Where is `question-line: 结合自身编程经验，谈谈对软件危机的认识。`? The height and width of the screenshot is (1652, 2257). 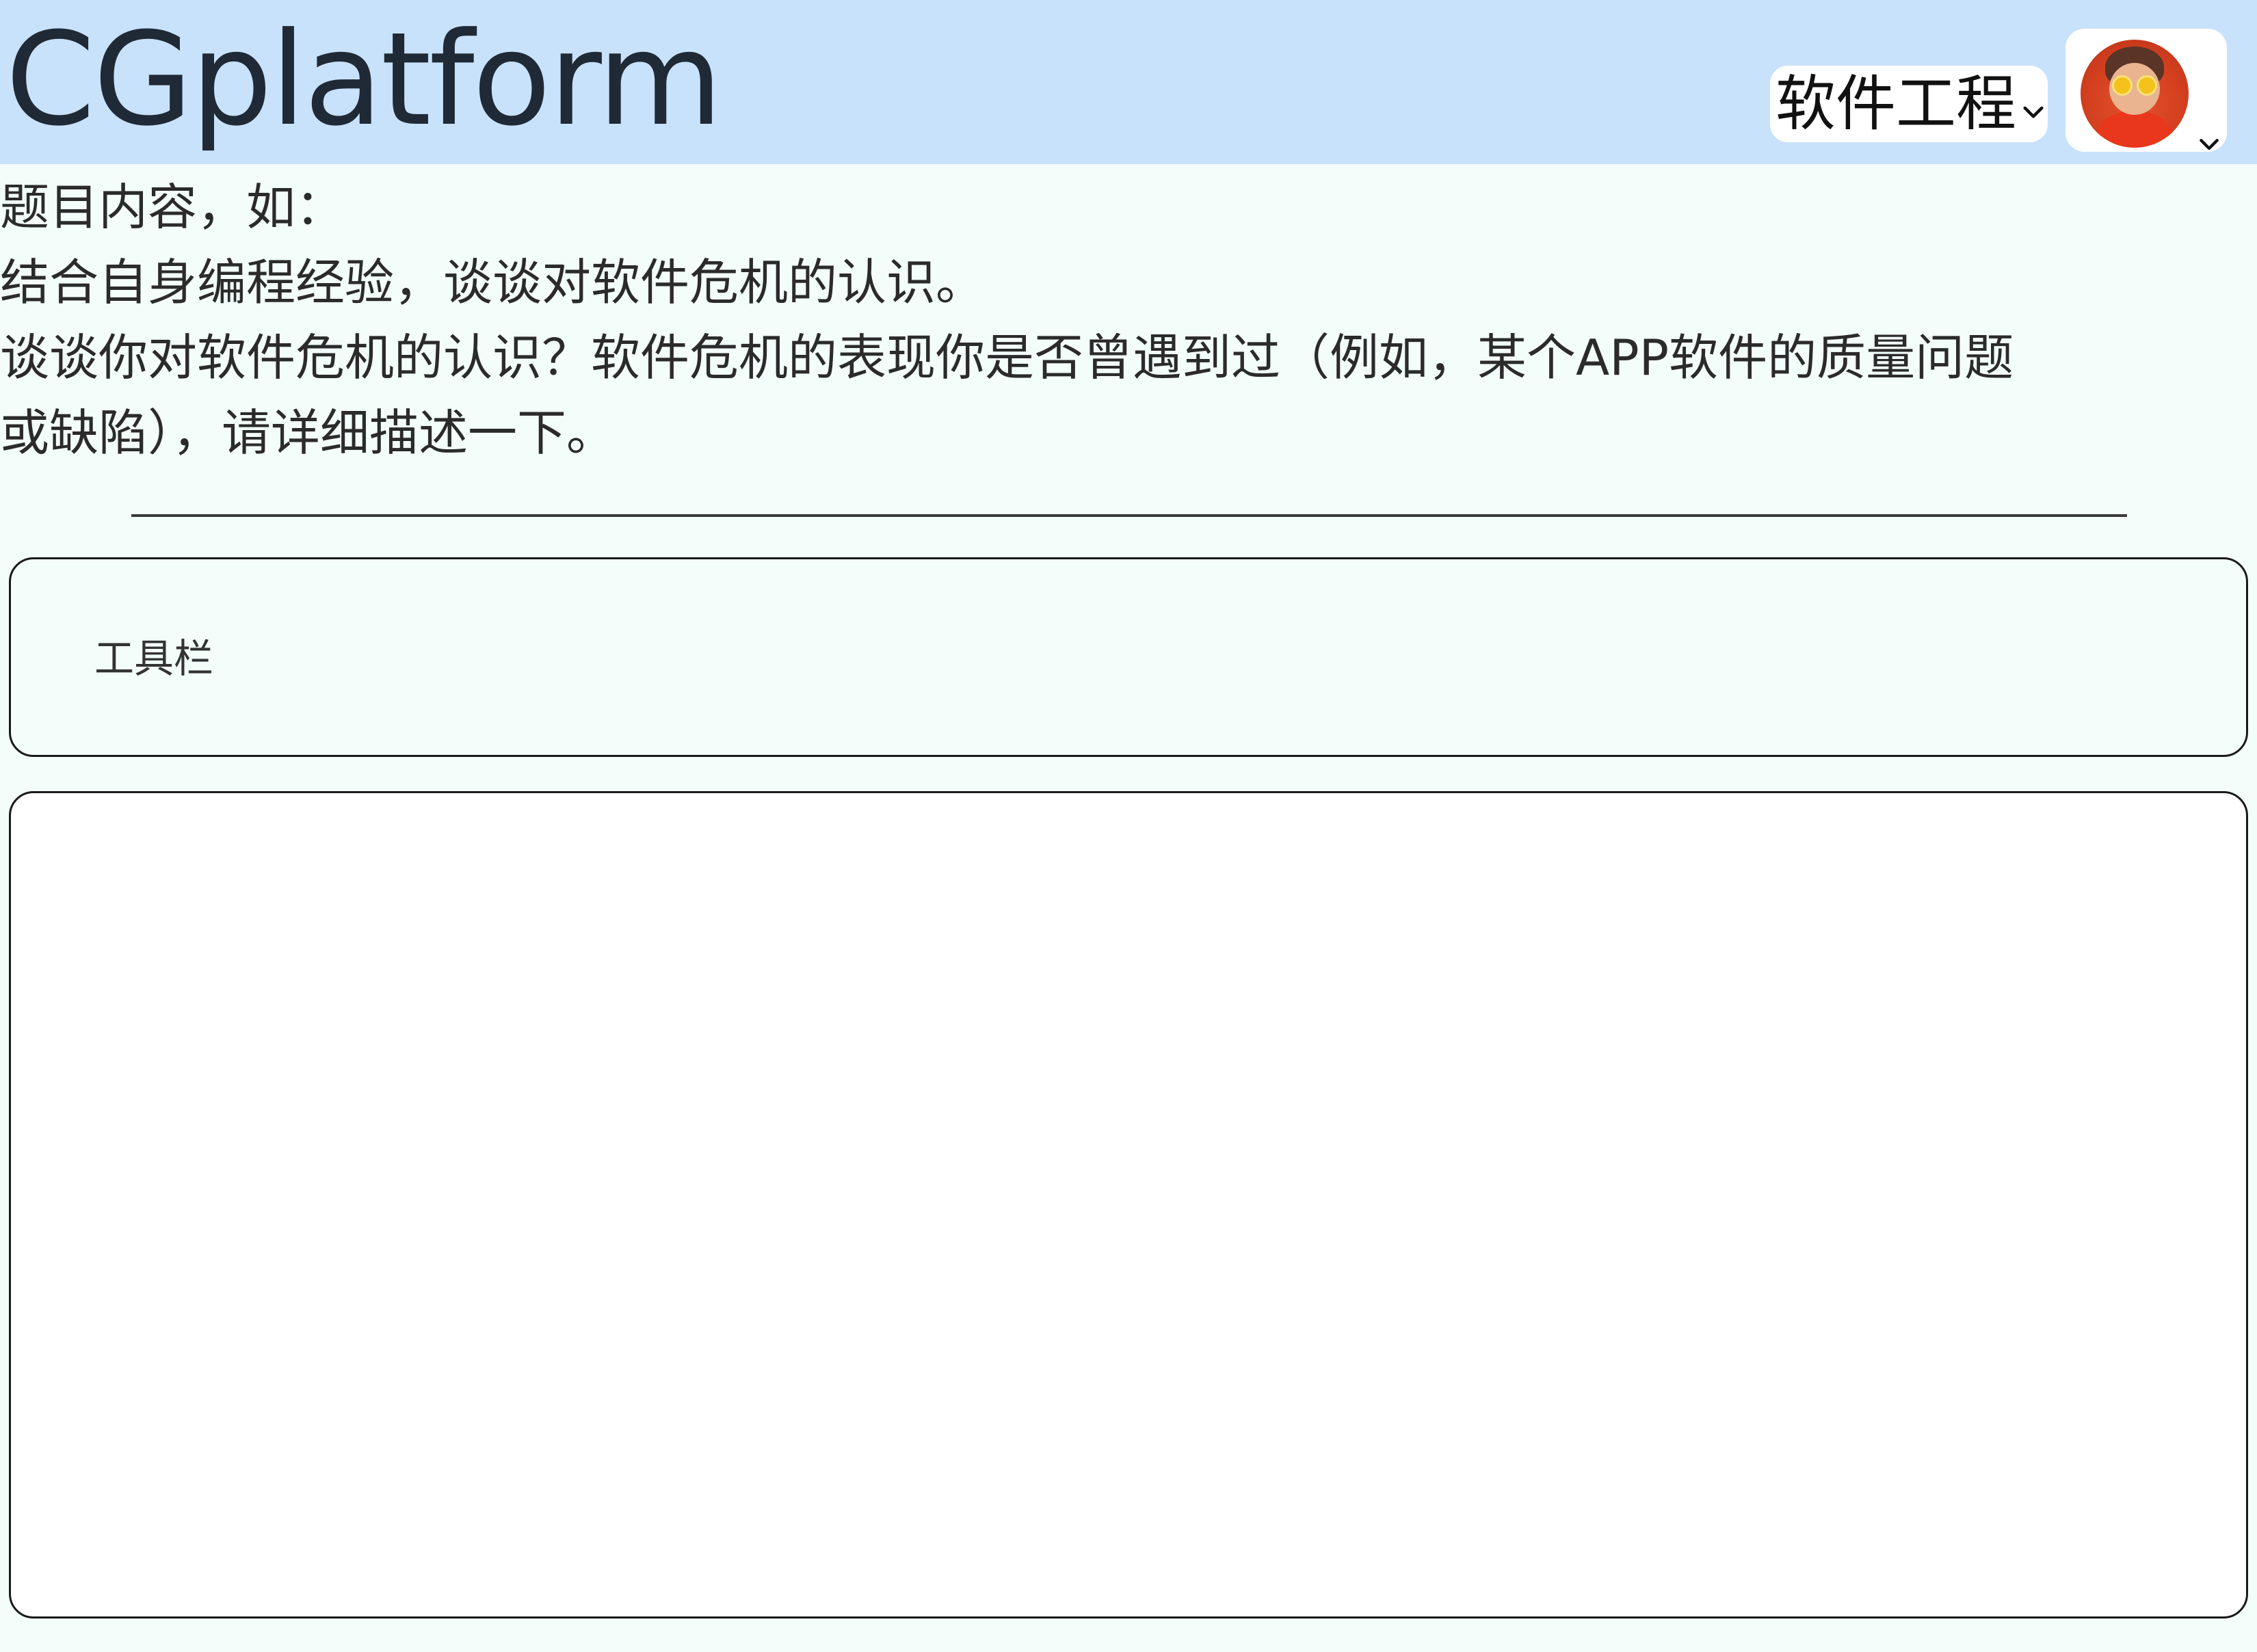
question-line: 结合自身编程经验，谈谈对软件危机的认识。 is located at coordinates (493, 282).